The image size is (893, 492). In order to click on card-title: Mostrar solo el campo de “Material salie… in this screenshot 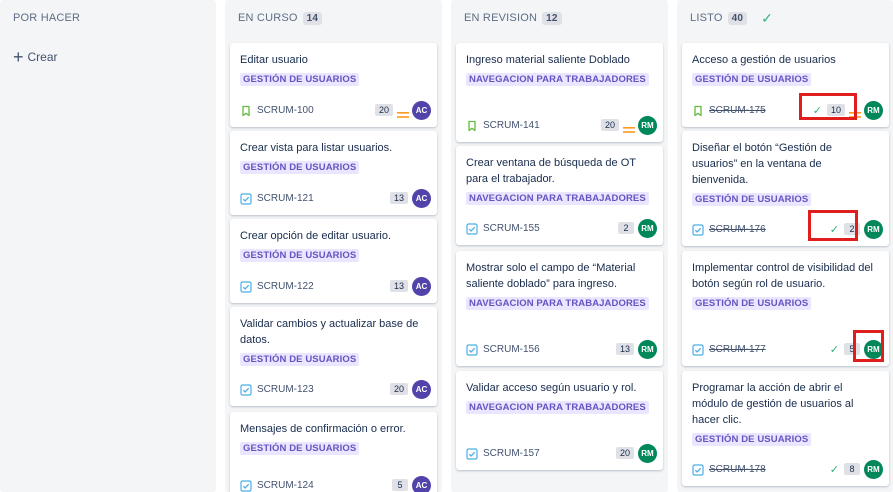, I will do `click(551, 276)`.